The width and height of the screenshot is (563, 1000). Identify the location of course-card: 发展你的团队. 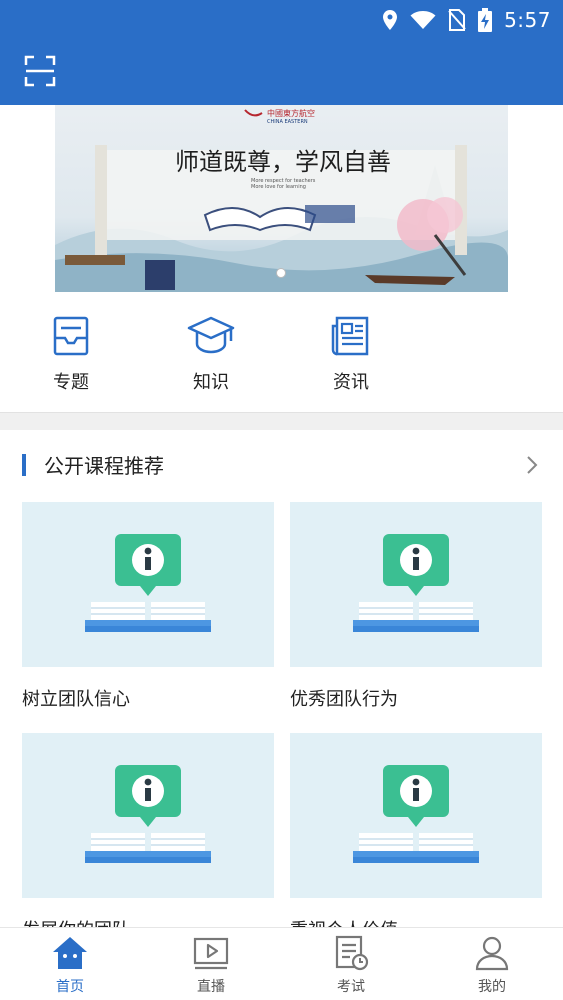
(148, 837).